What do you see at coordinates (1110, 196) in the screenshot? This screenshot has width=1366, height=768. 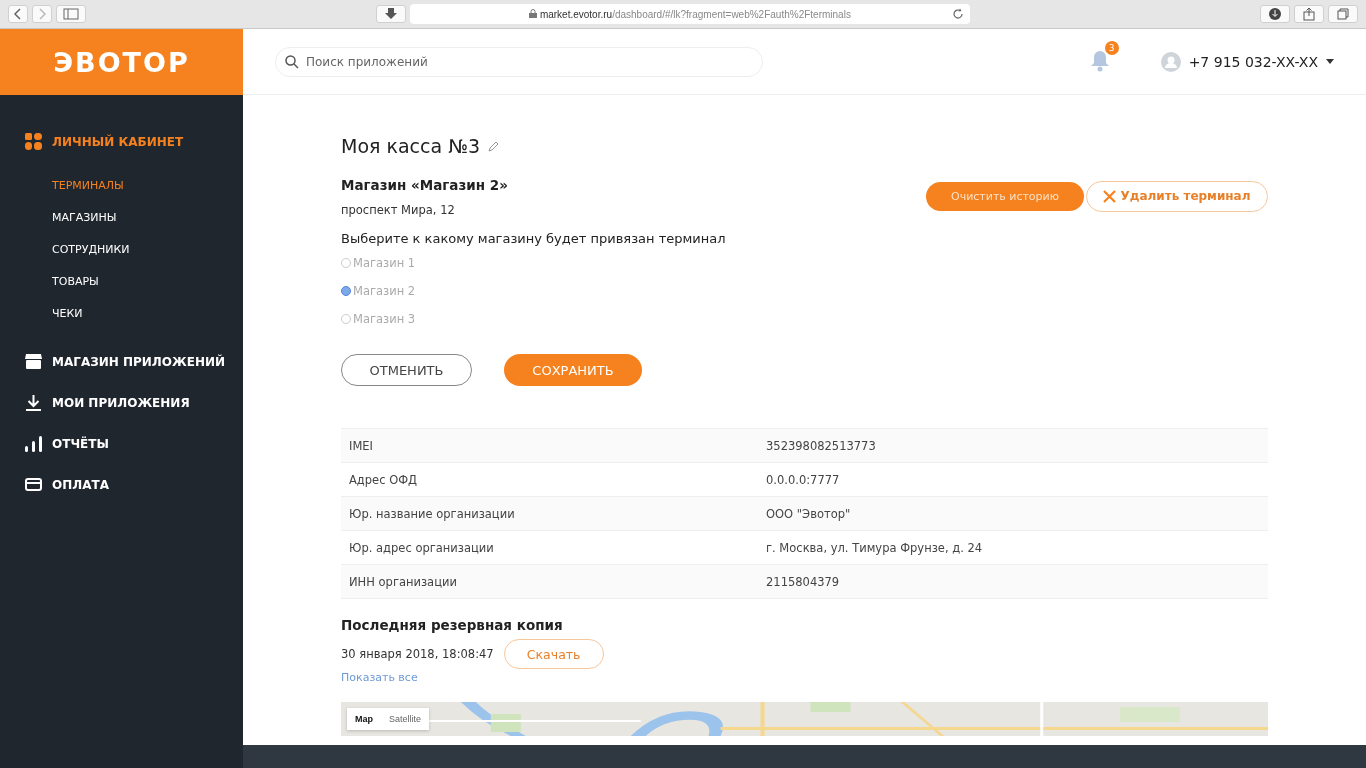 I see `close-icon` at bounding box center [1110, 196].